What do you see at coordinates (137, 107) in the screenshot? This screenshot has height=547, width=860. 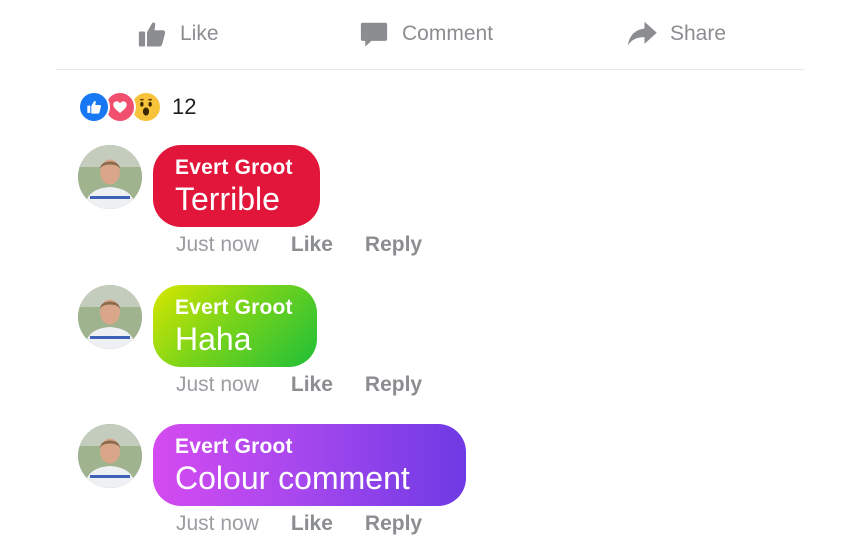 I see `reactions-summary: 12` at bounding box center [137, 107].